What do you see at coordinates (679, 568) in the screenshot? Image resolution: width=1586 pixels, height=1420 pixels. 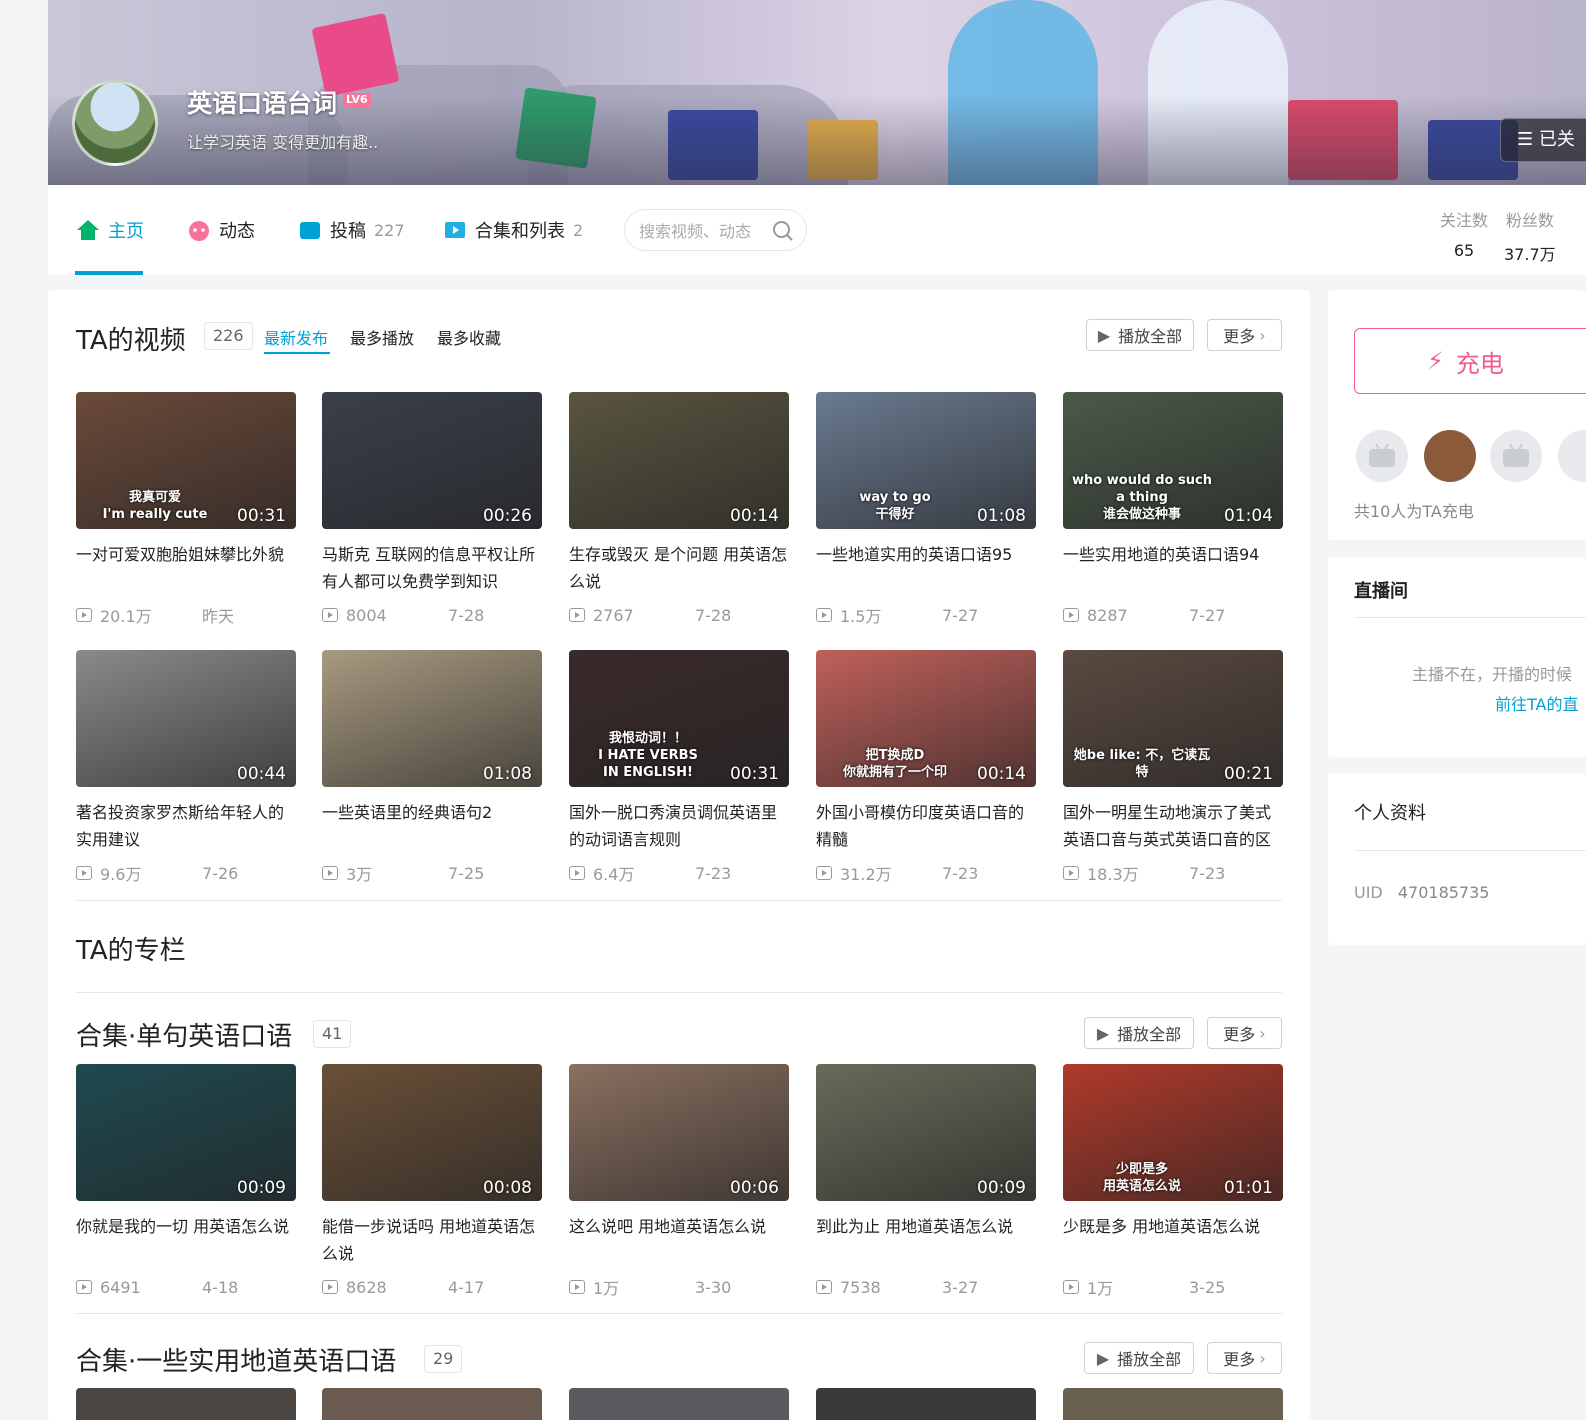 I see `video-title: 生存或毁灭 是个问题 用英语怎么说` at bounding box center [679, 568].